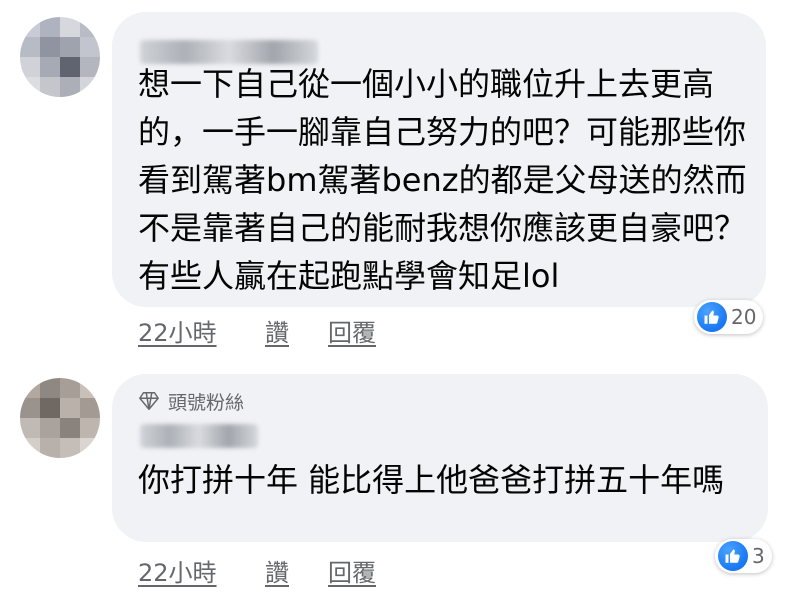 Image resolution: width=800 pixels, height=593 pixels. What do you see at coordinates (729, 317) in the screenshot?
I see `reaction-summary: 20` at bounding box center [729, 317].